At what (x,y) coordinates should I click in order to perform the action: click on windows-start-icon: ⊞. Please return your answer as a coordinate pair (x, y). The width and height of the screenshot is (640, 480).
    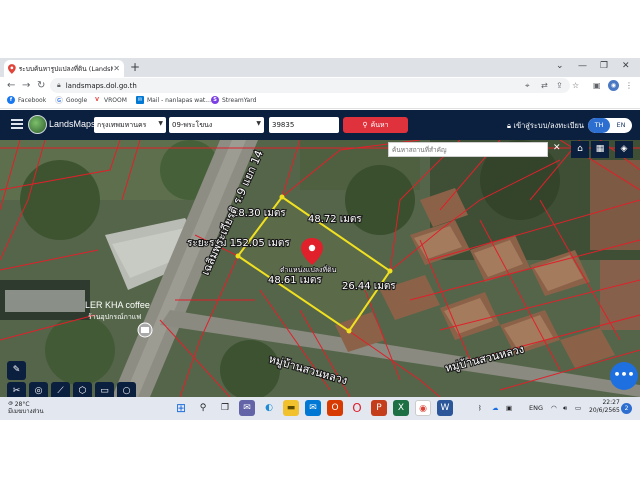
    Looking at the image, I should click on (181, 408).